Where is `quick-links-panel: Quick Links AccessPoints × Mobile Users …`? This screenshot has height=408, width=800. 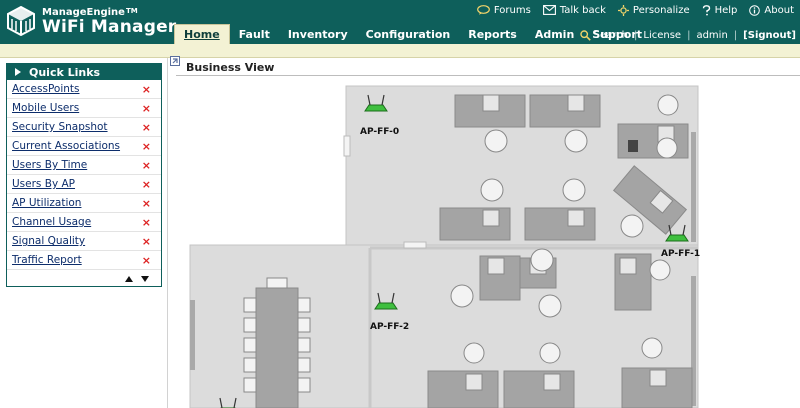 quick-links-panel: Quick Links AccessPoints × Mobile Users … is located at coordinates (84, 175).